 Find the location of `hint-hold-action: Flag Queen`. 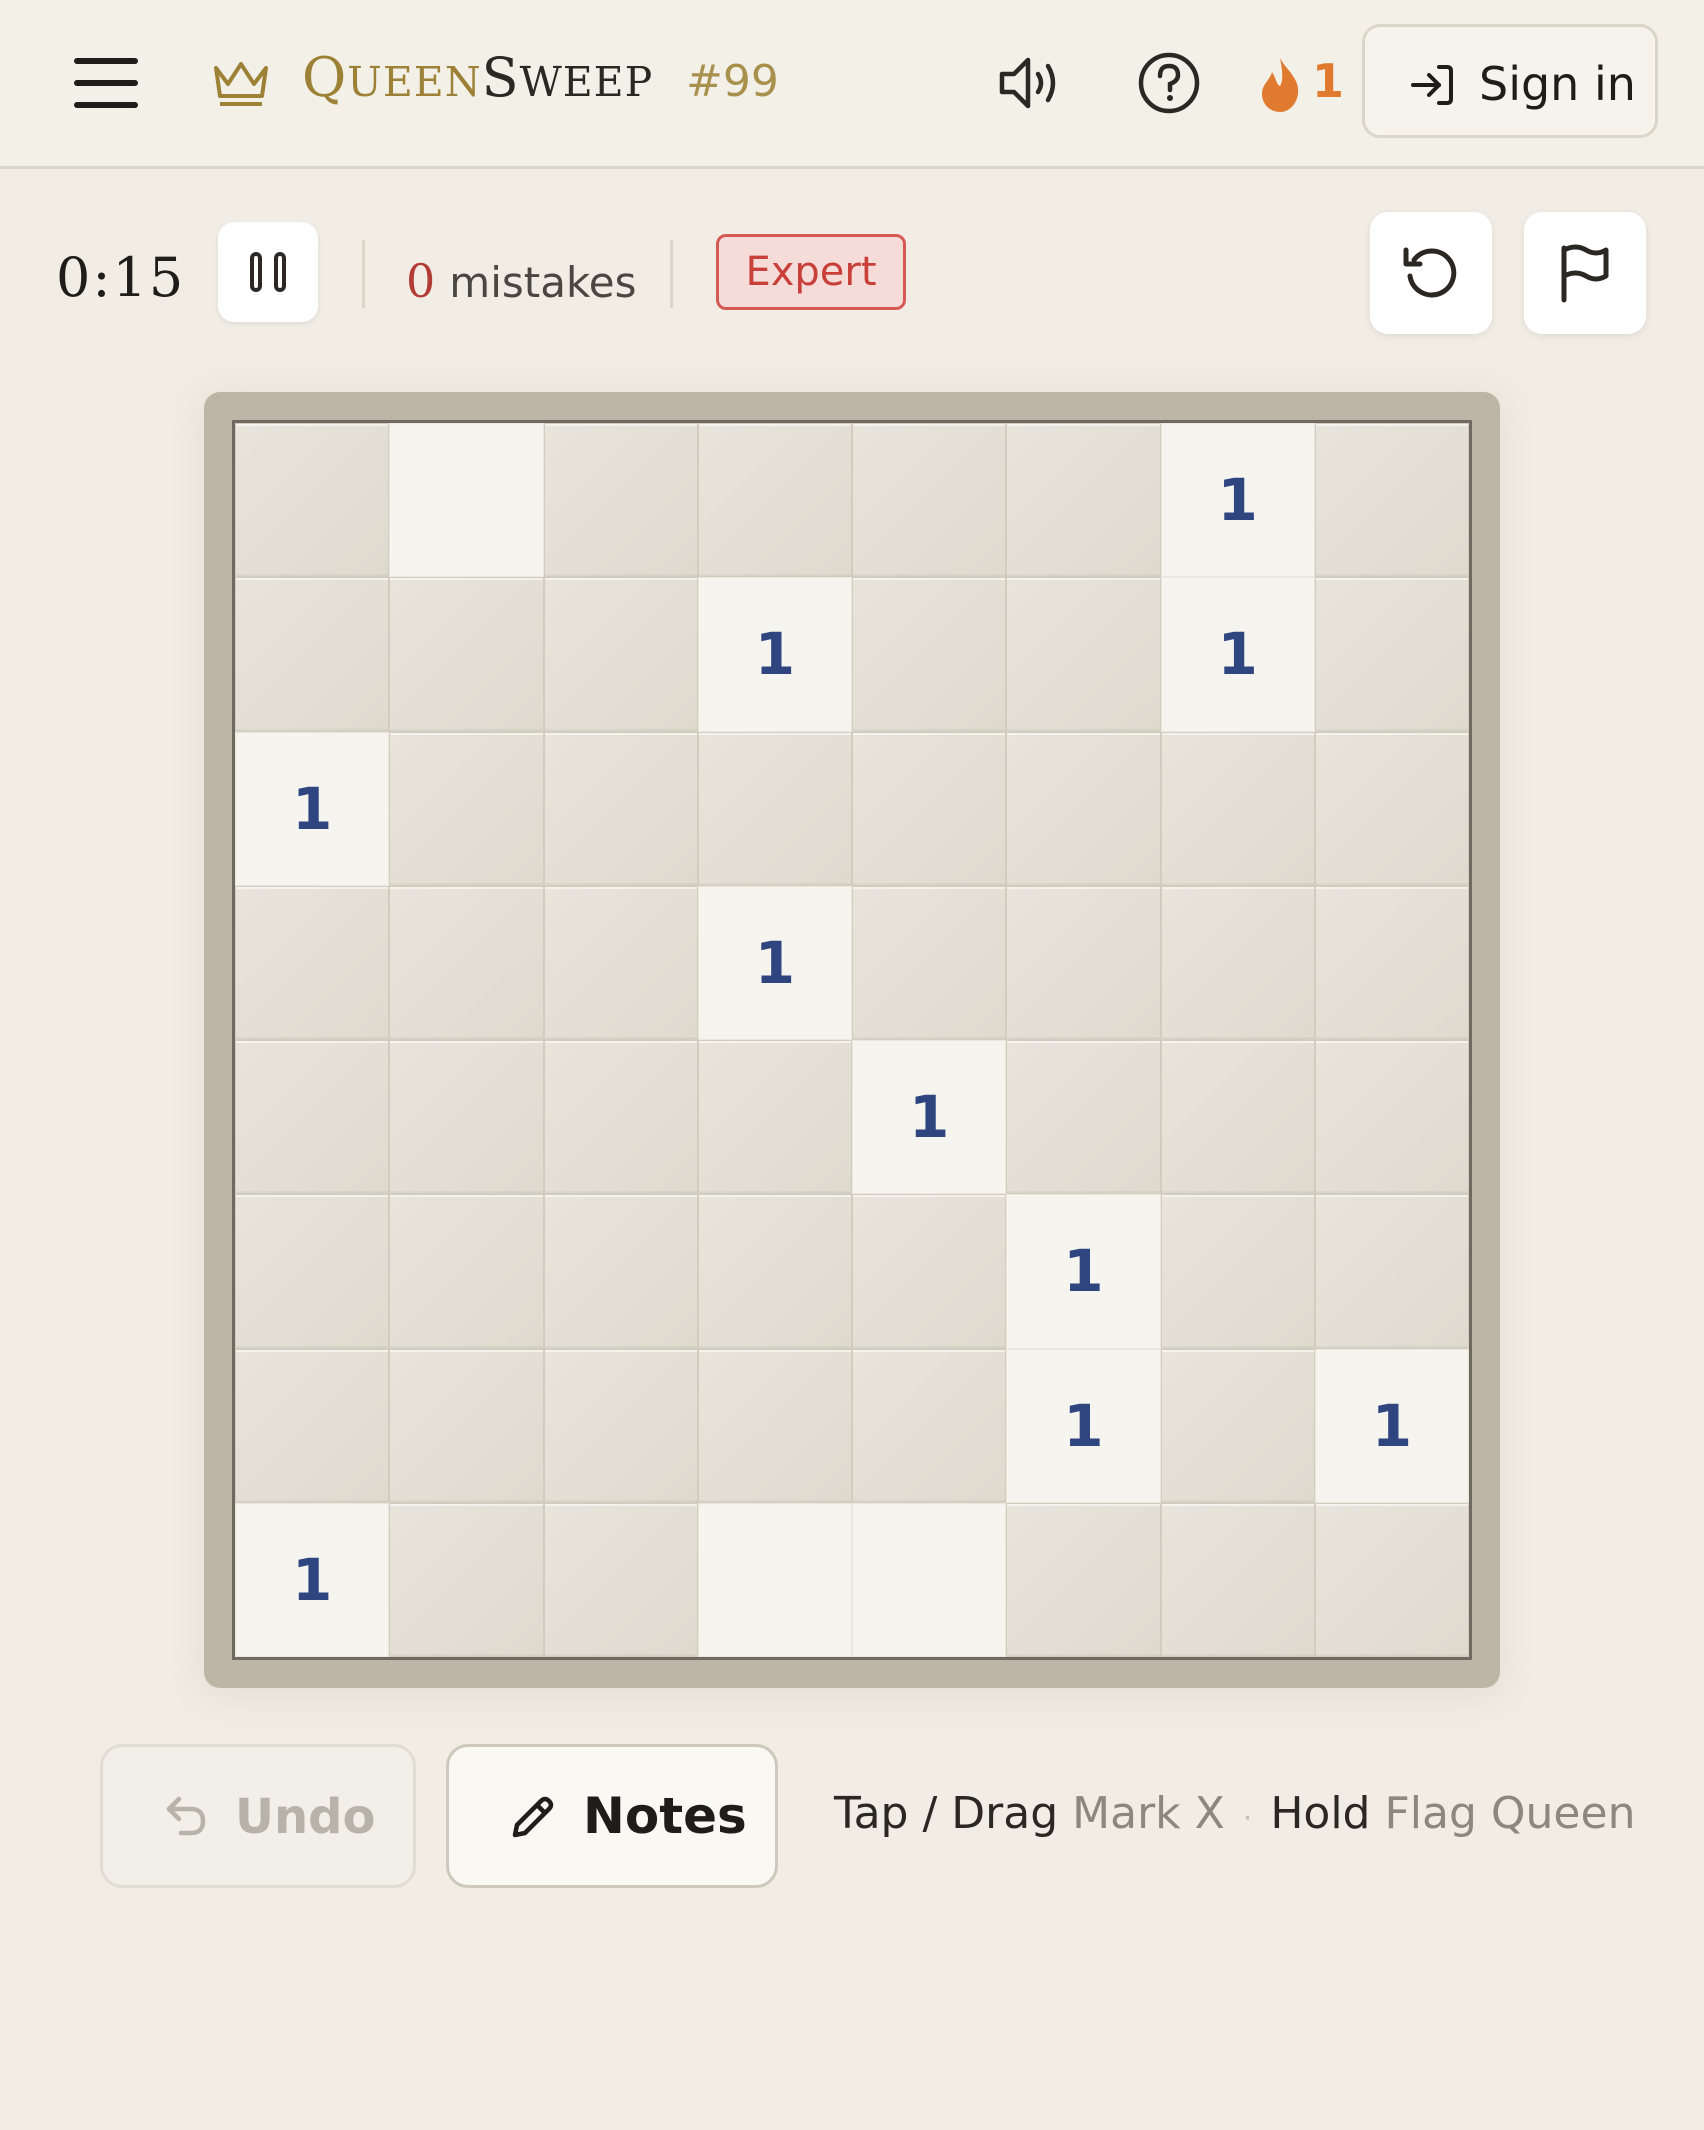

hint-hold-action: Flag Queen is located at coordinates (1510, 1813).